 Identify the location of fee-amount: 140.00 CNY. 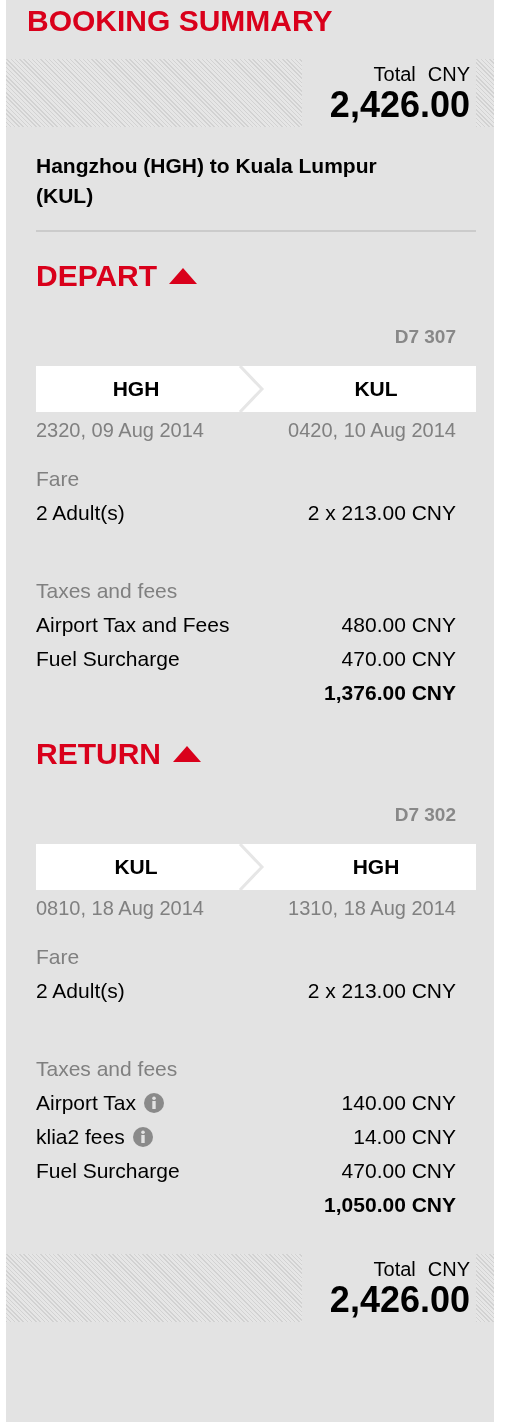
(398, 1103).